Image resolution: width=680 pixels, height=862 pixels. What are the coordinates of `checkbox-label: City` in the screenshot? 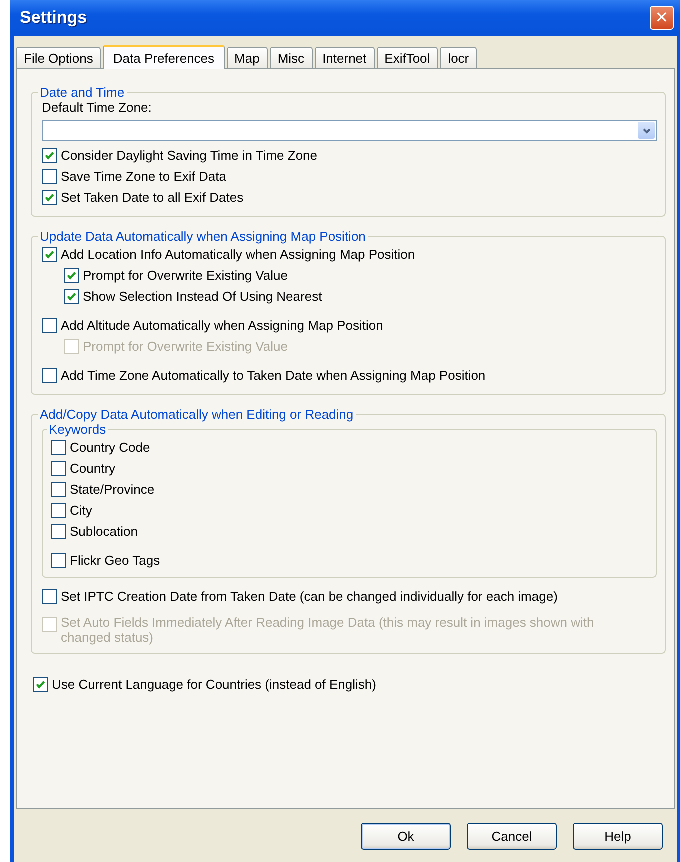 It's located at (81, 510).